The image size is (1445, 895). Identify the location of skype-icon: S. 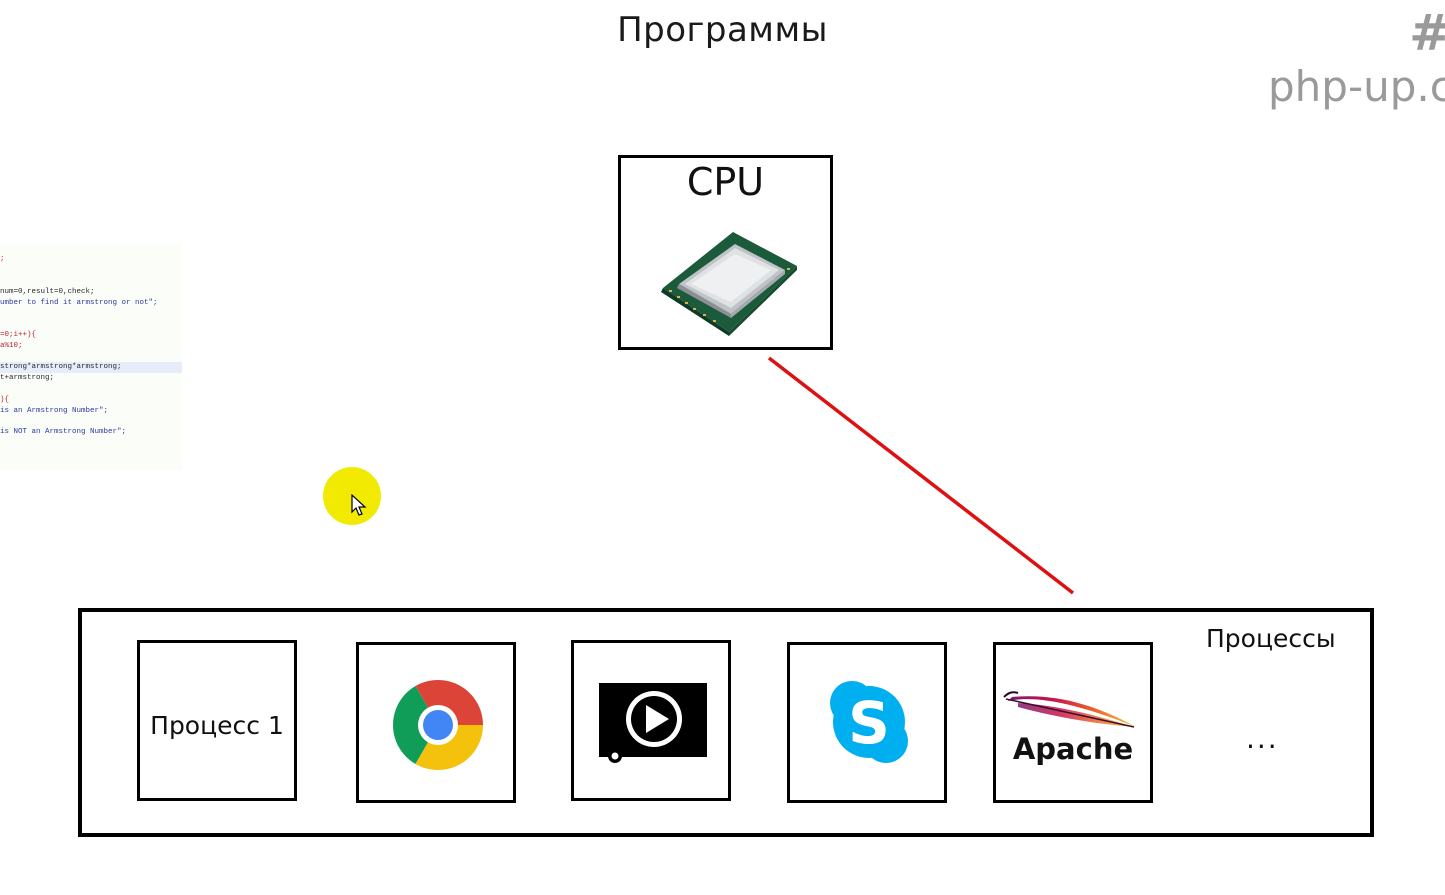
(869, 722).